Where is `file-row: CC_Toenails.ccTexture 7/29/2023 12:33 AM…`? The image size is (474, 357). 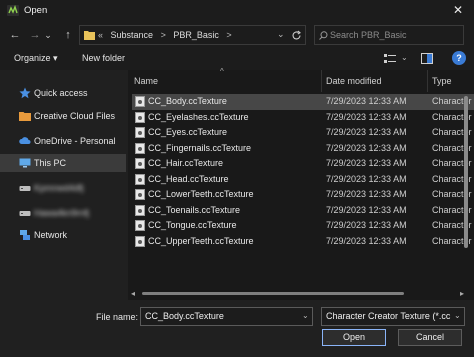
file-row: CC_Toenails.ccTexture 7/29/2023 12:33 AM… is located at coordinates (303, 211).